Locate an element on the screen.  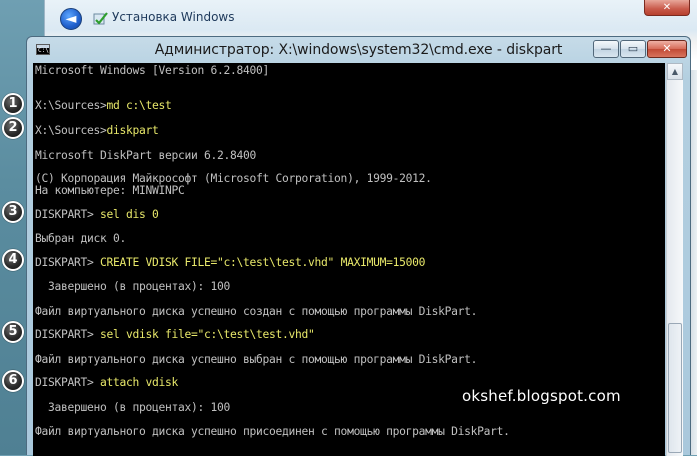
minimize-button: — is located at coordinates (606, 49).